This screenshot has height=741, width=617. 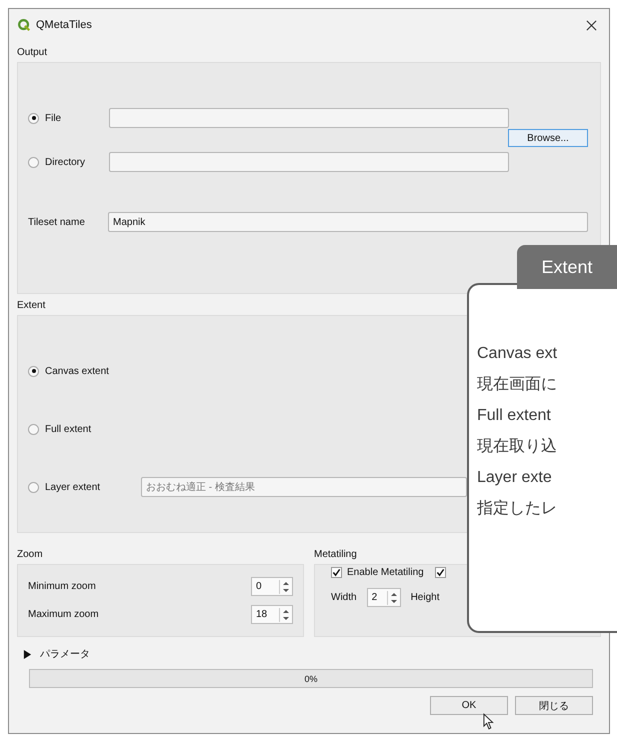 What do you see at coordinates (27, 654) in the screenshot?
I see `expand-arrow-icon` at bounding box center [27, 654].